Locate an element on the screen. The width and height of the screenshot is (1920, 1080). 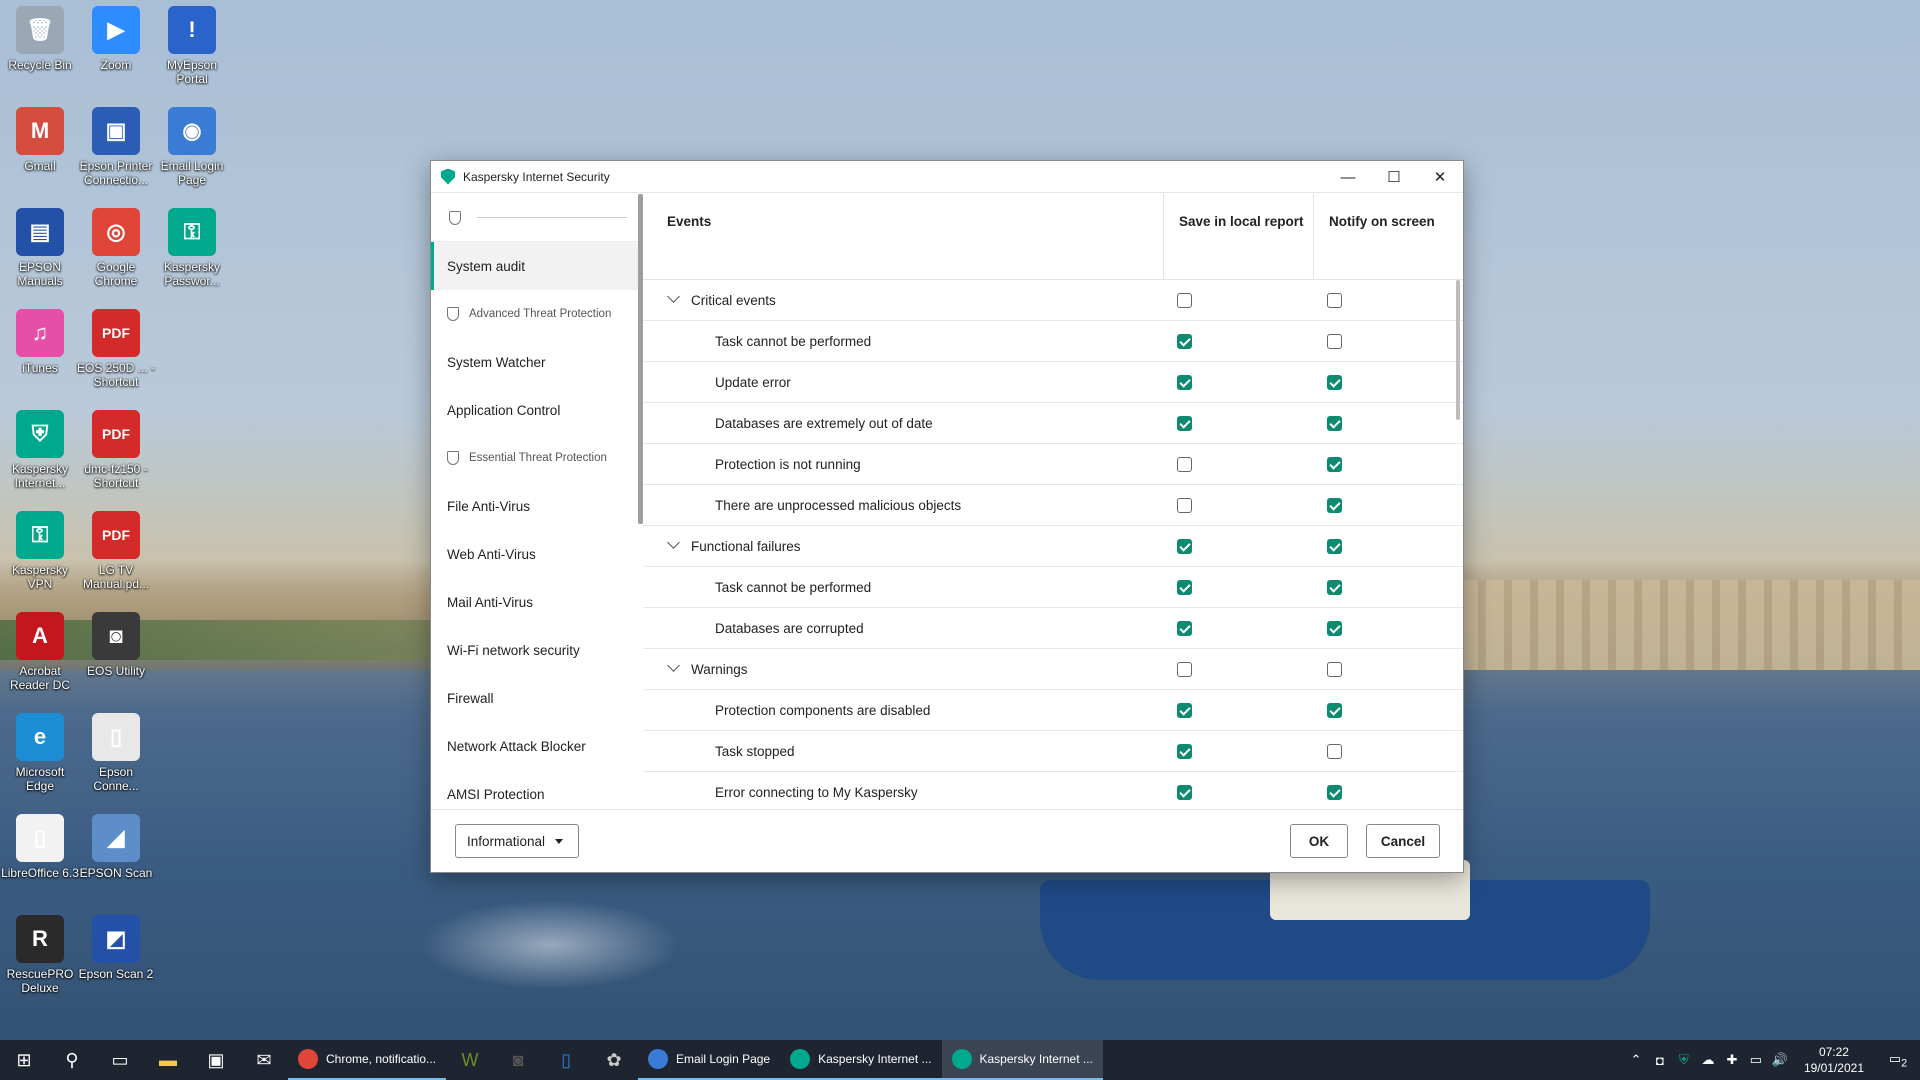
camera-app-icon: ◙ is located at coordinates (518, 1060).